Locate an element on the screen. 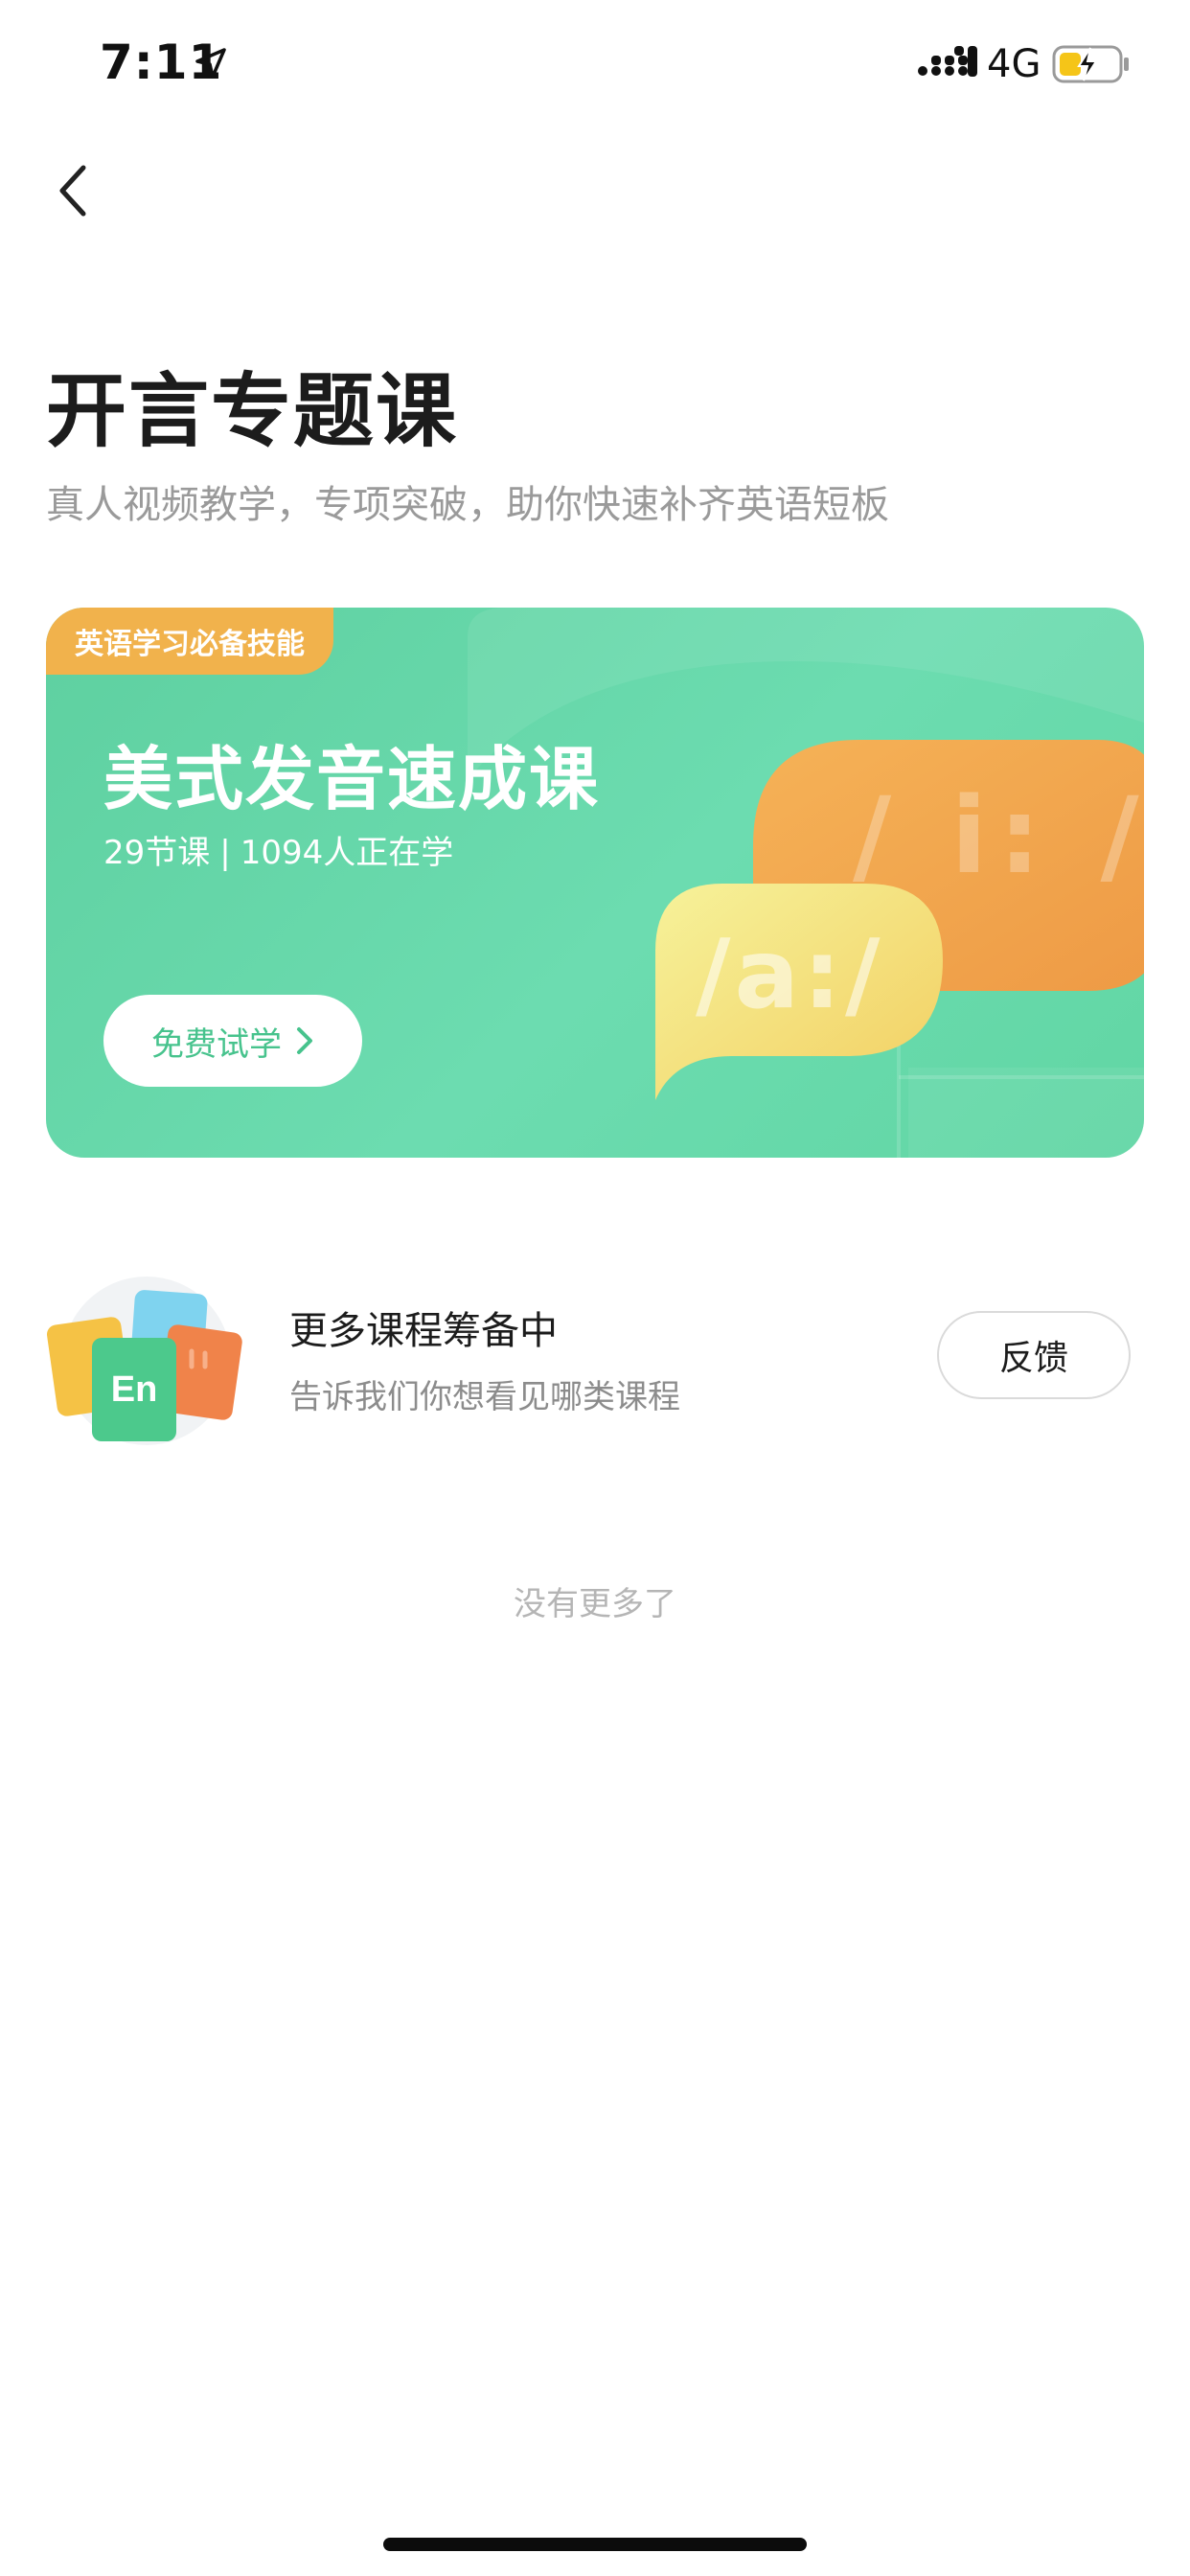 Image resolution: width=1190 pixels, height=2576 pixels. location-arrow-icon is located at coordinates (210, 63).